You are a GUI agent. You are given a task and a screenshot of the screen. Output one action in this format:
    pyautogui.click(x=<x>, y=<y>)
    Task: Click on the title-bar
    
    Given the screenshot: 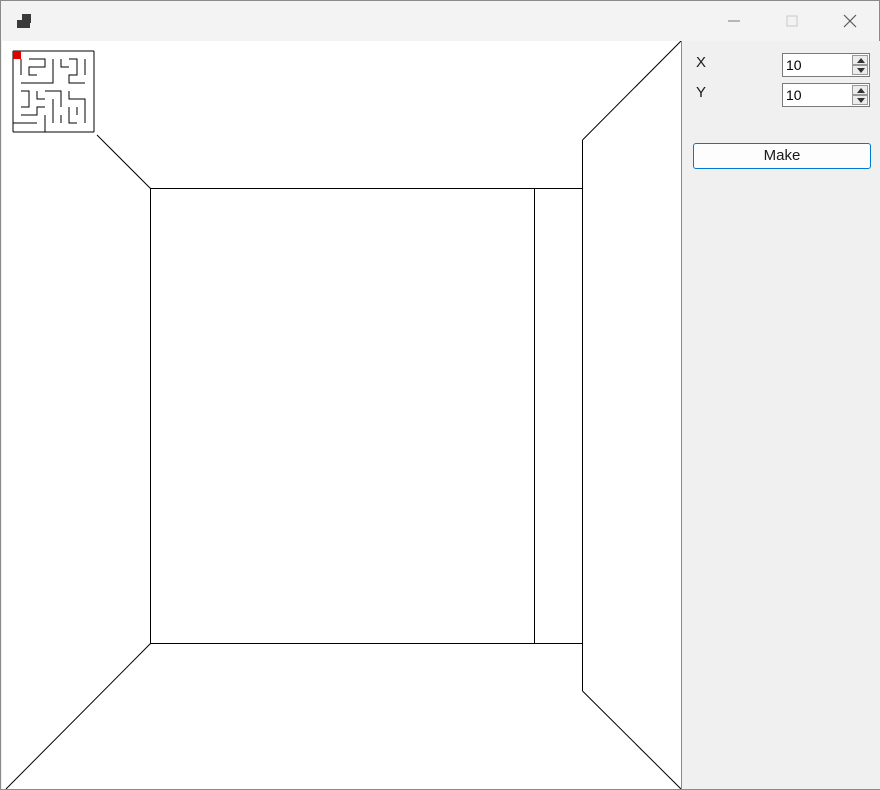 What is the action you would take?
    pyautogui.click(x=440, y=21)
    